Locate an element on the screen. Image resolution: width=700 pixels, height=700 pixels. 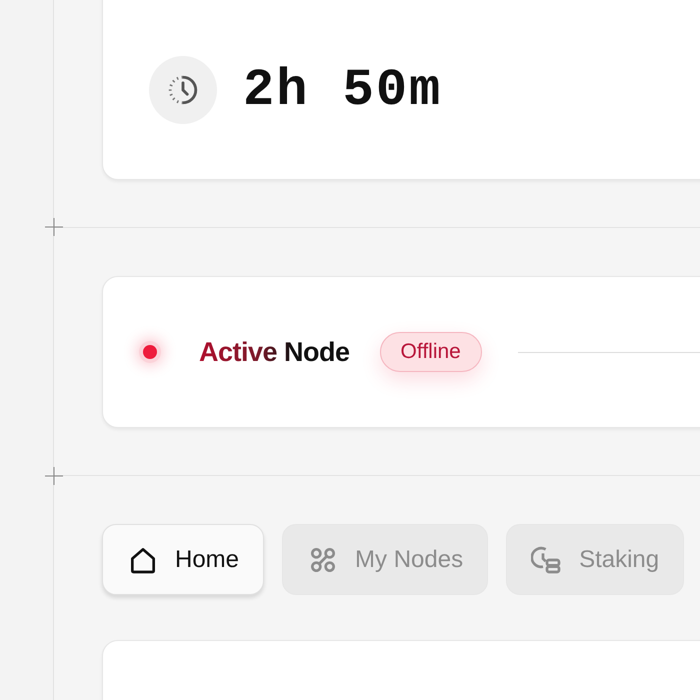
nav-tab: Home is located at coordinates (183, 559).